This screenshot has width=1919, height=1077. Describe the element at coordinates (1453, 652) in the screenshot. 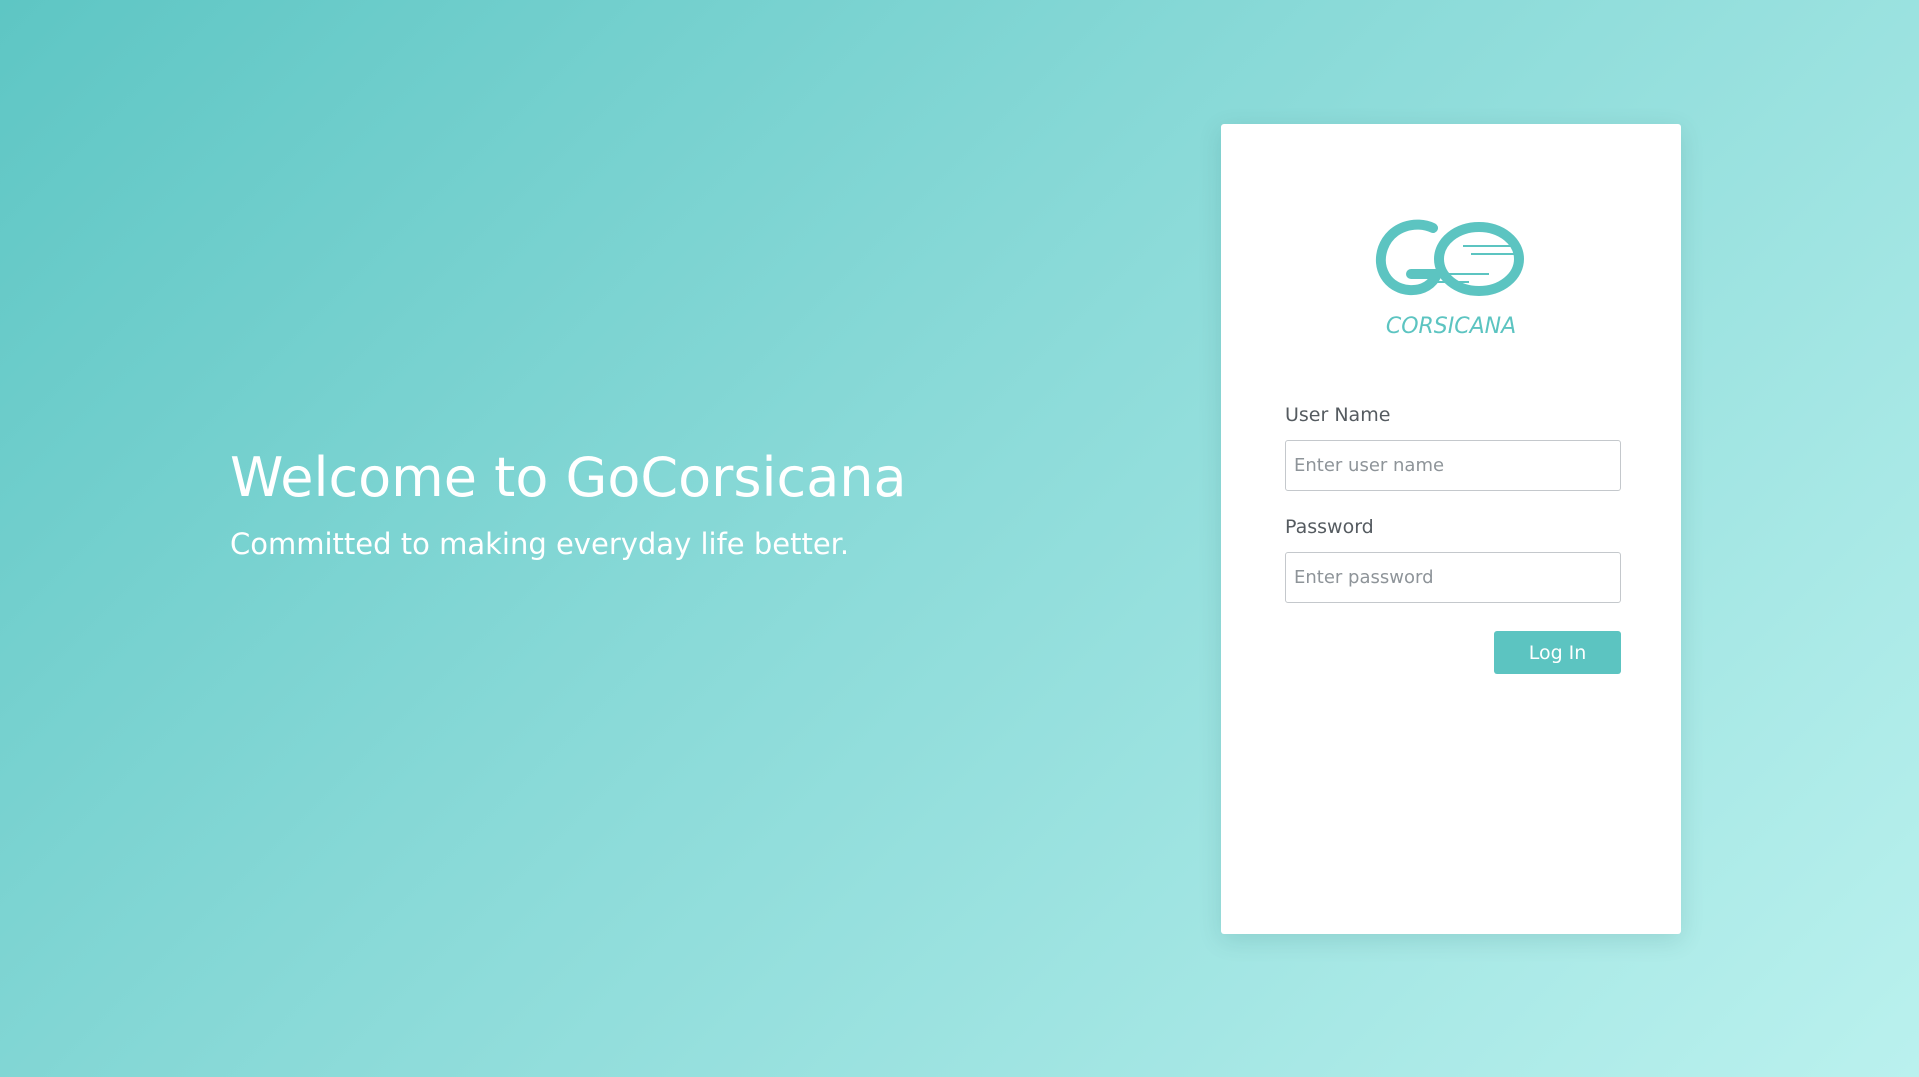

I see `form-actions: Log In` at that location.